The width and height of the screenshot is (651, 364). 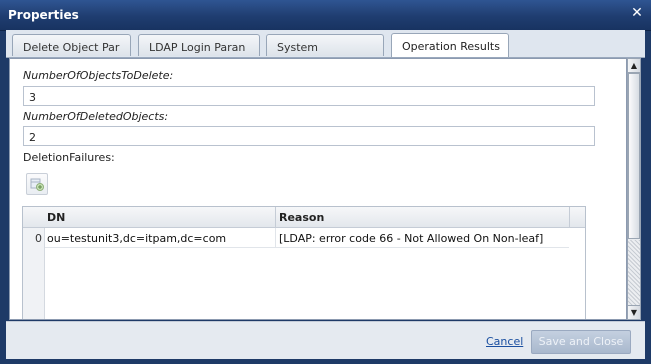 What do you see at coordinates (38, 238) in the screenshot?
I see `row-index: 0` at bounding box center [38, 238].